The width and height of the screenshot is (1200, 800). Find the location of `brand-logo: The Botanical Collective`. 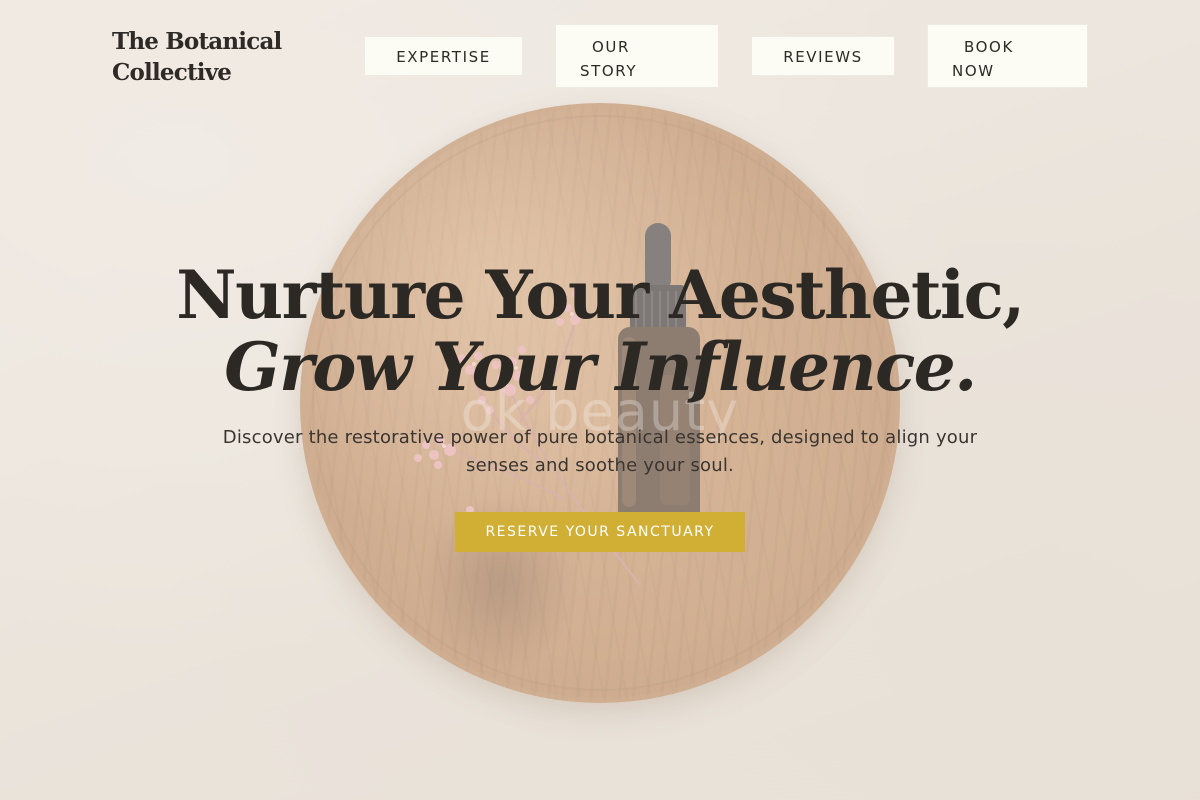

brand-logo: The Botanical Collective is located at coordinates (207, 57).